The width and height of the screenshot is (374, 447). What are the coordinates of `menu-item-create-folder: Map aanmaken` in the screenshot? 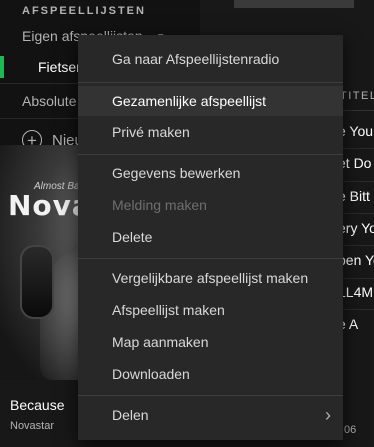 It's located at (210, 342).